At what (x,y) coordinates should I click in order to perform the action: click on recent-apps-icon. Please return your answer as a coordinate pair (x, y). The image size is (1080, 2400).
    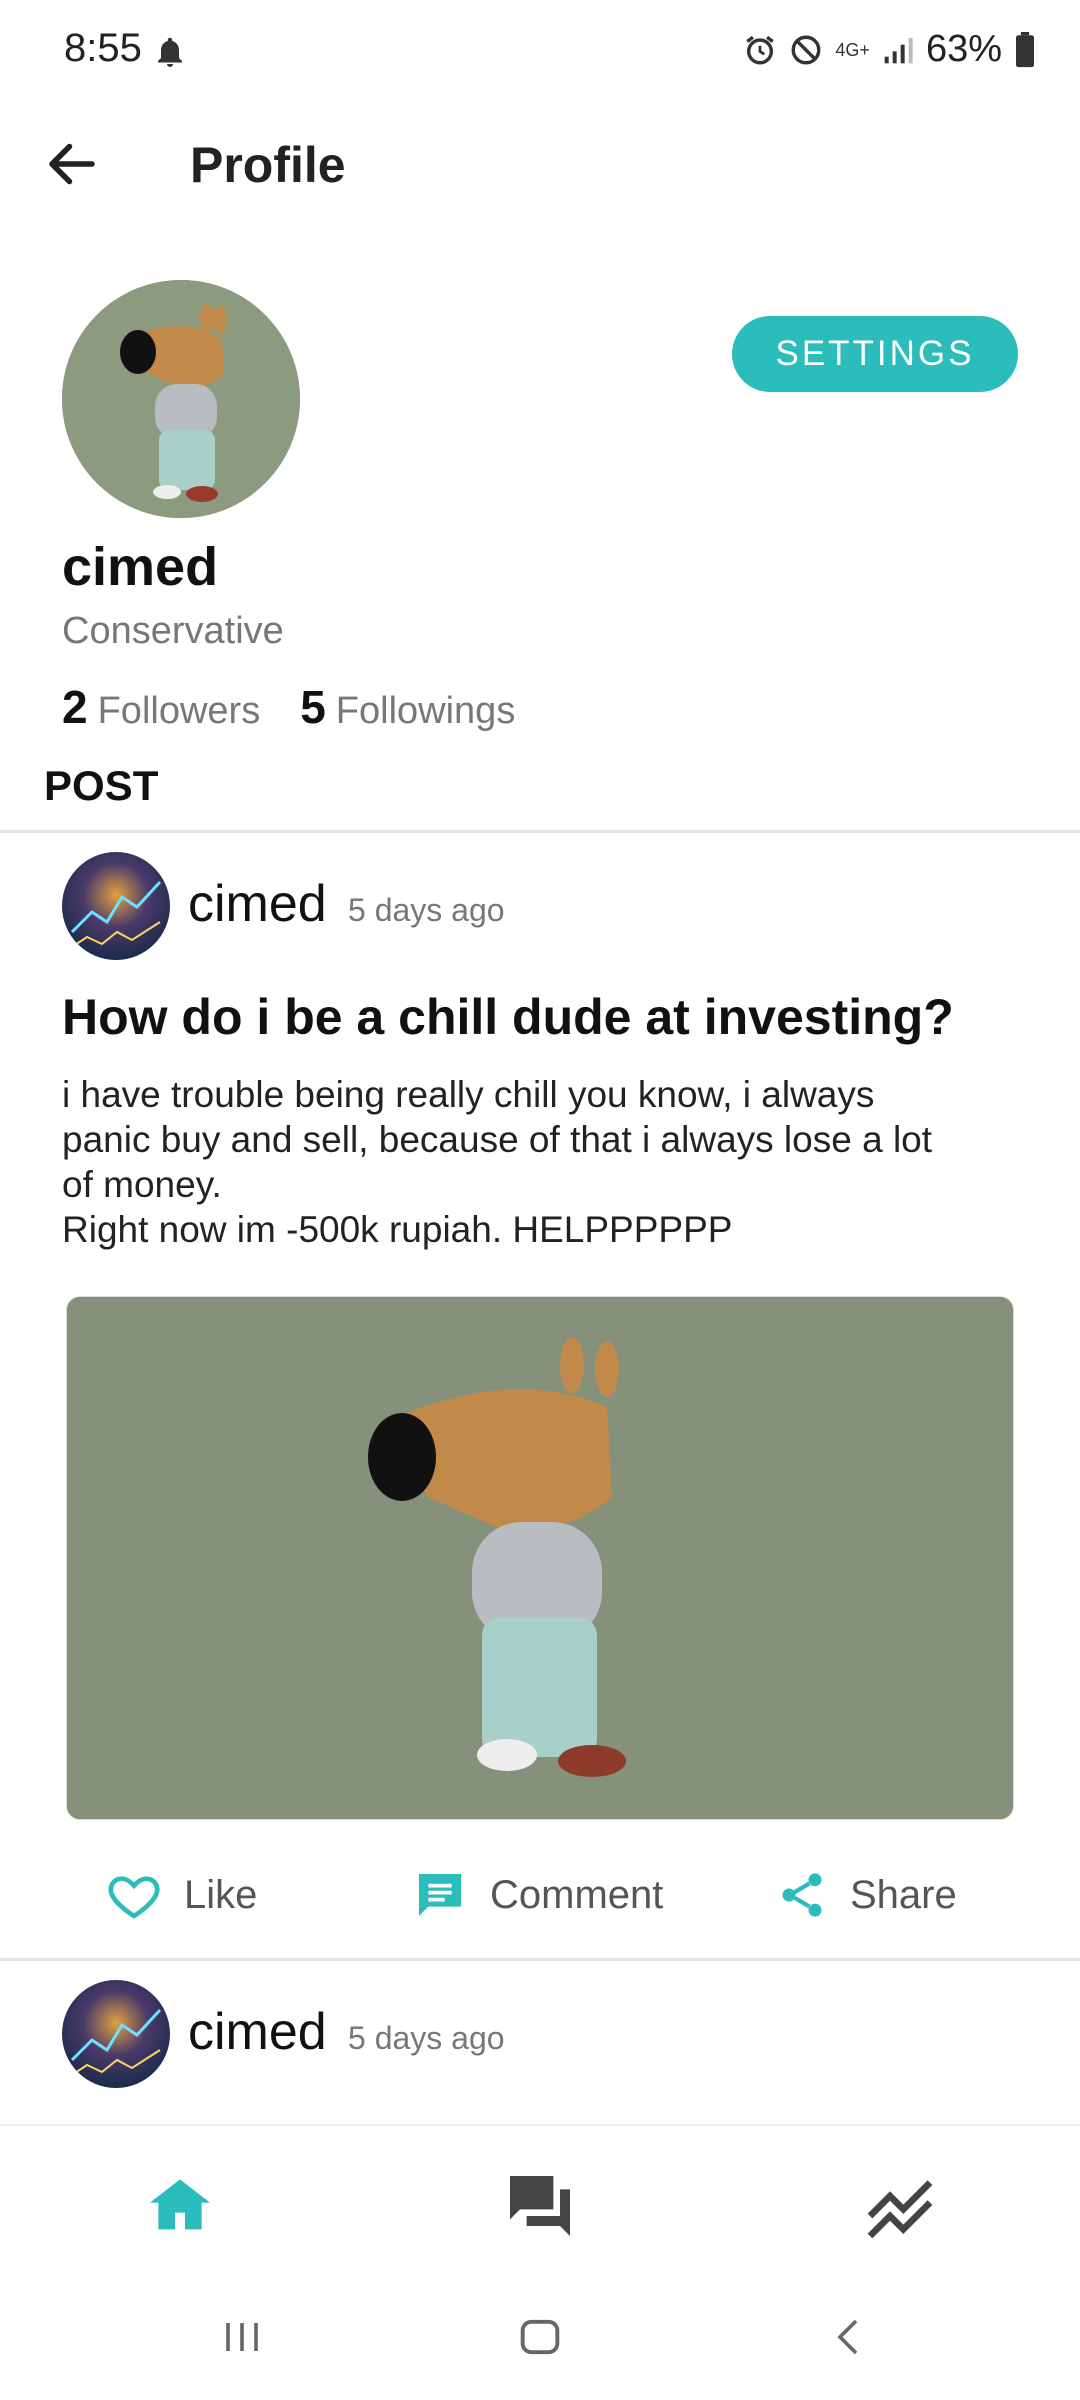
    Looking at the image, I should click on (242, 2337).